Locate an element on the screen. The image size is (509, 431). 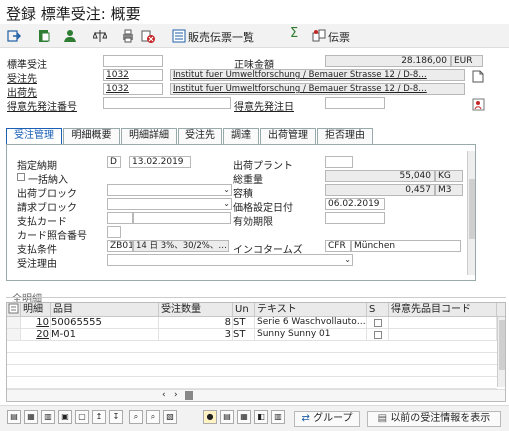
find-icon: ⌕ is located at coordinates (136, 417).